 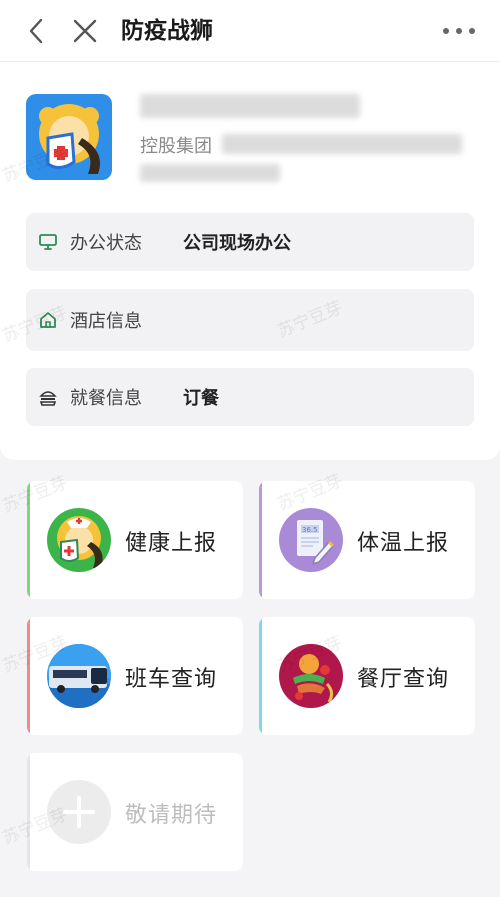 I want to click on tile-label: 餐厅查询, so click(x=403, y=679).